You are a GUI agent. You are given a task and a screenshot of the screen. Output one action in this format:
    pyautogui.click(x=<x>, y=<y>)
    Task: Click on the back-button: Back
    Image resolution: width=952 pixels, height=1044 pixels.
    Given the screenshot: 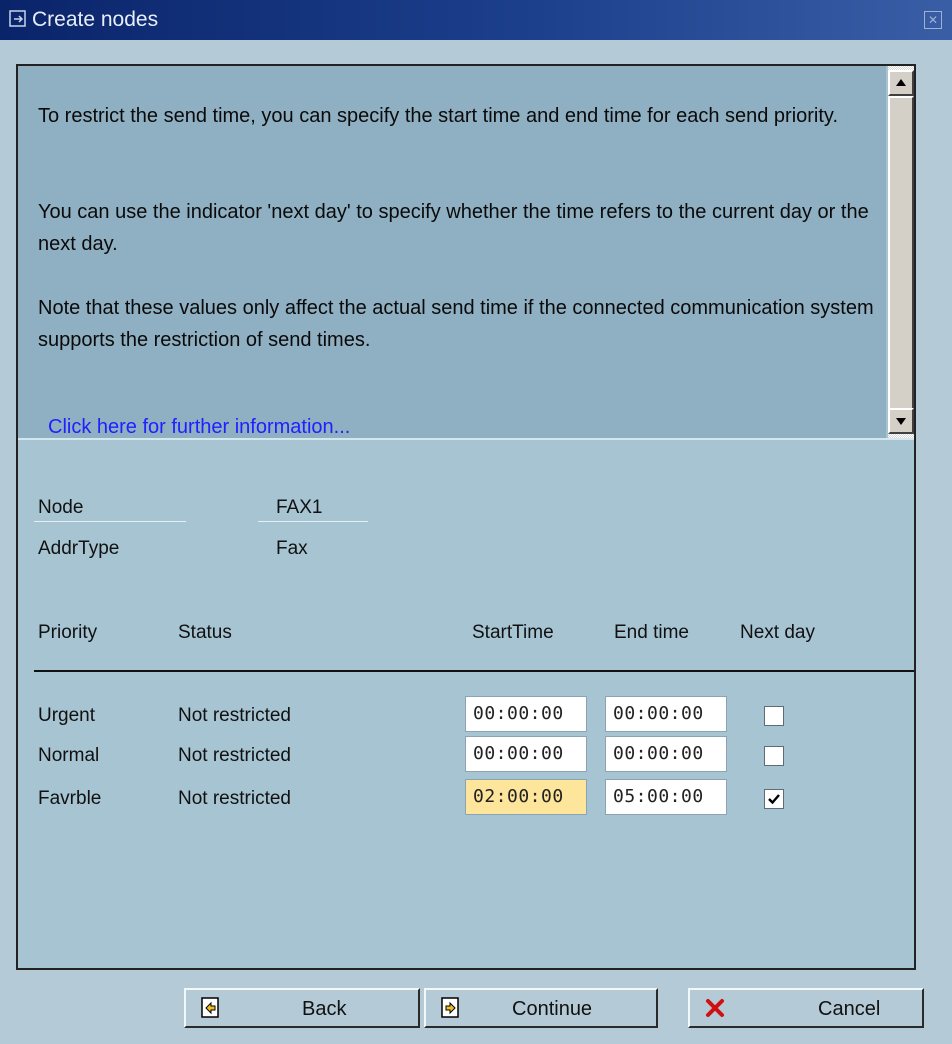 What is the action you would take?
    pyautogui.click(x=302, y=1008)
    